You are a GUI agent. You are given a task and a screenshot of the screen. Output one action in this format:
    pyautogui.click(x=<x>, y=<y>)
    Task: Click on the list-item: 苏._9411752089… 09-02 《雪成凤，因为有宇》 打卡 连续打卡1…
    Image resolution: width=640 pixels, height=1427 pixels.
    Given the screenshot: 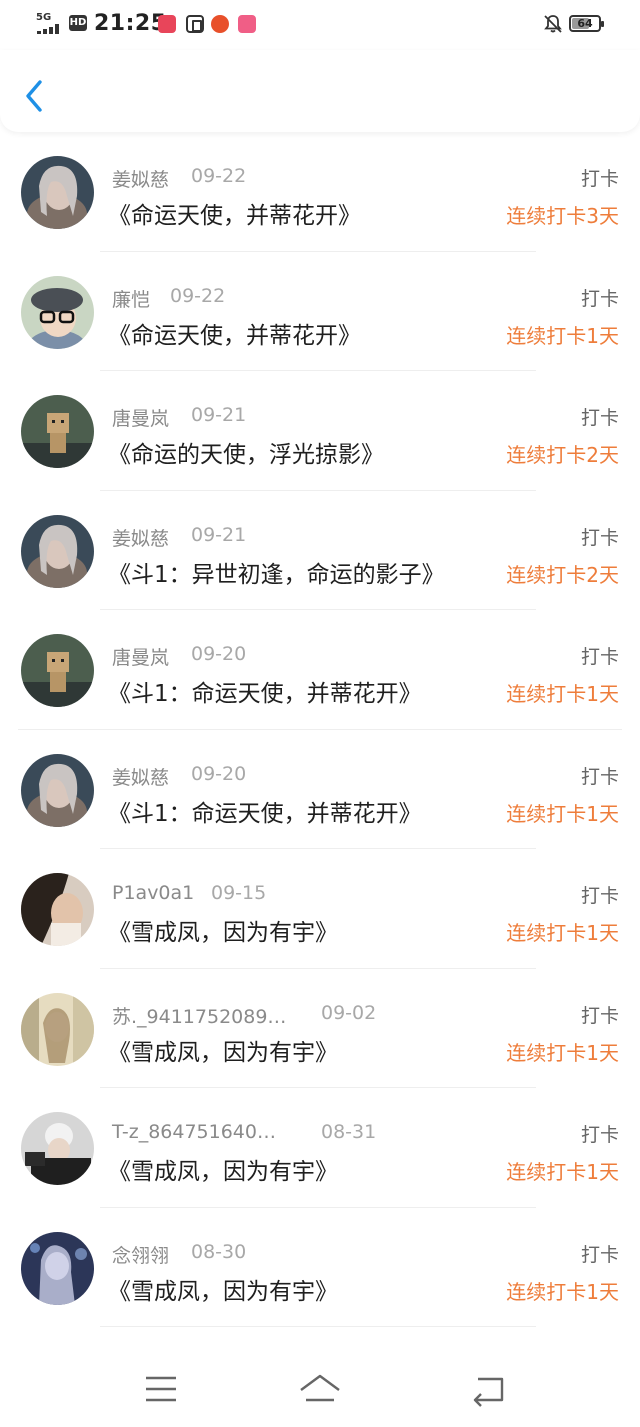 What is the action you would take?
    pyautogui.click(x=320, y=1028)
    